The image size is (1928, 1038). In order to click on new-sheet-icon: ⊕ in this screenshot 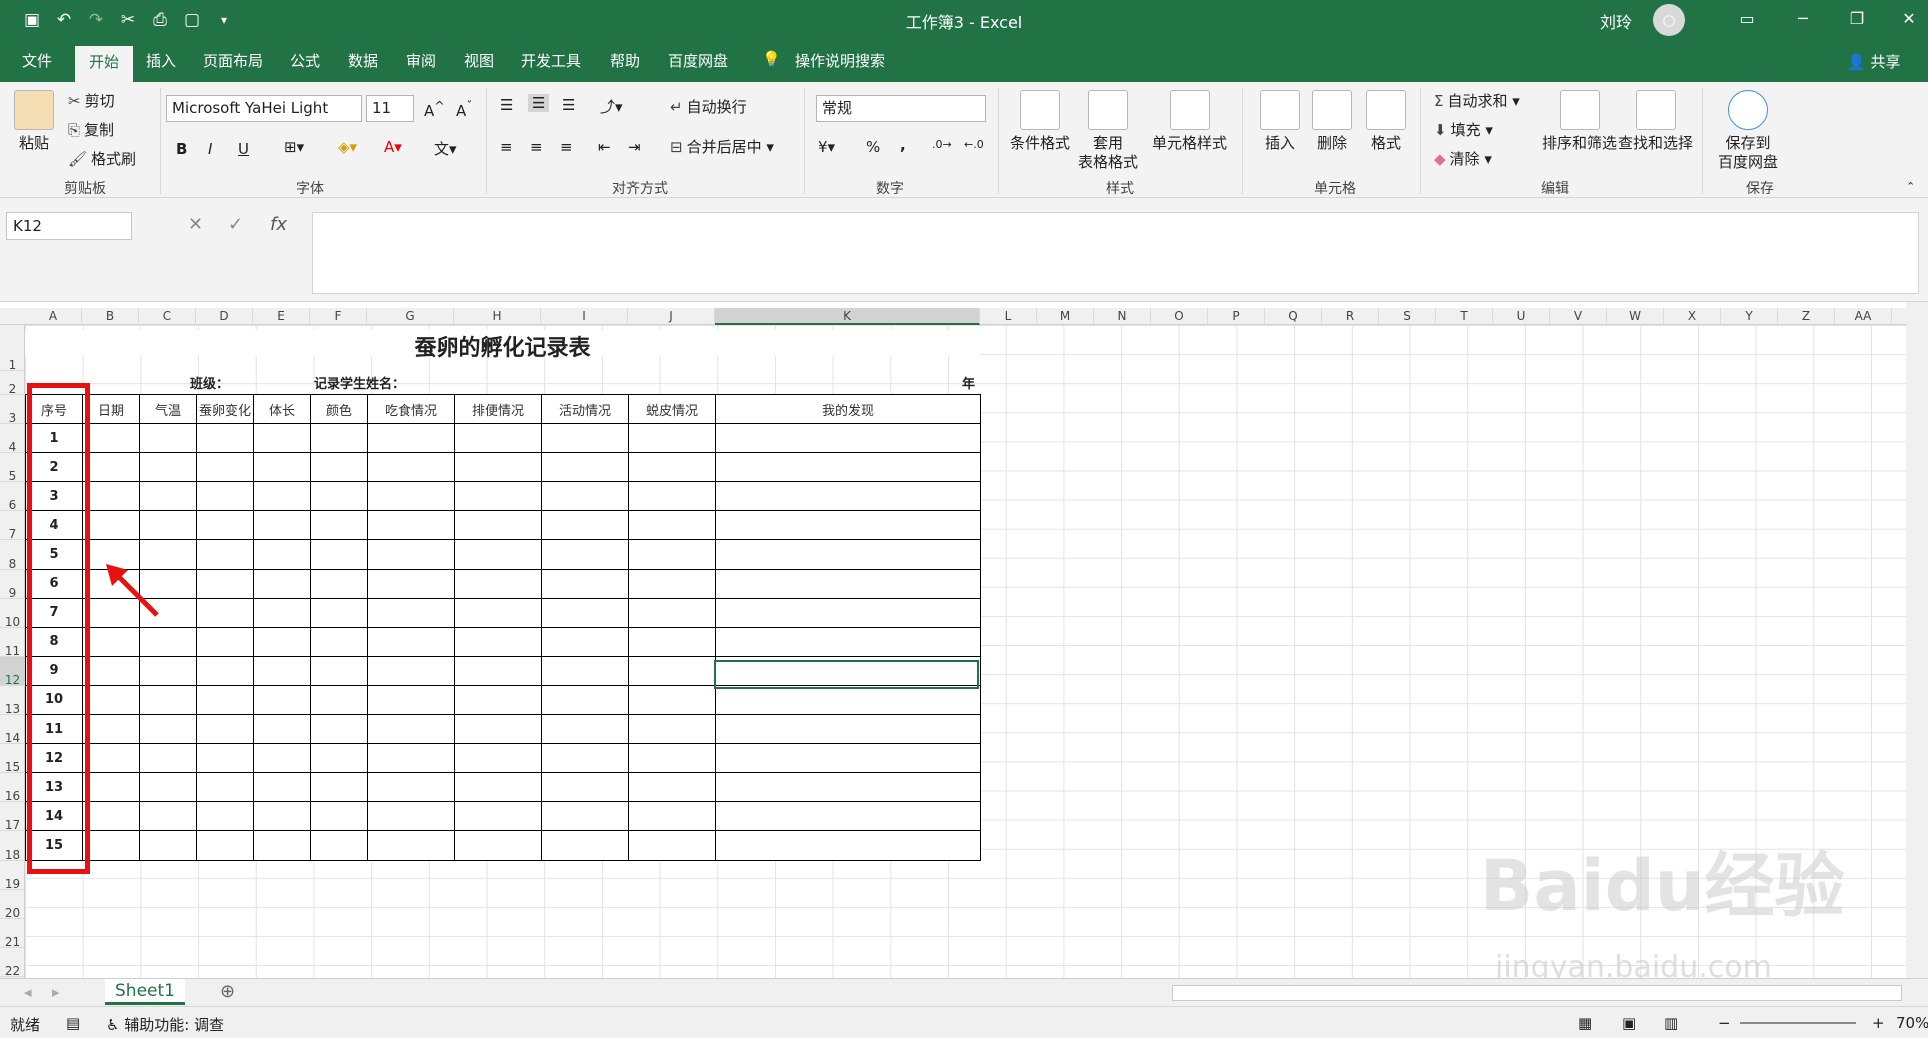, I will do `click(227, 991)`.